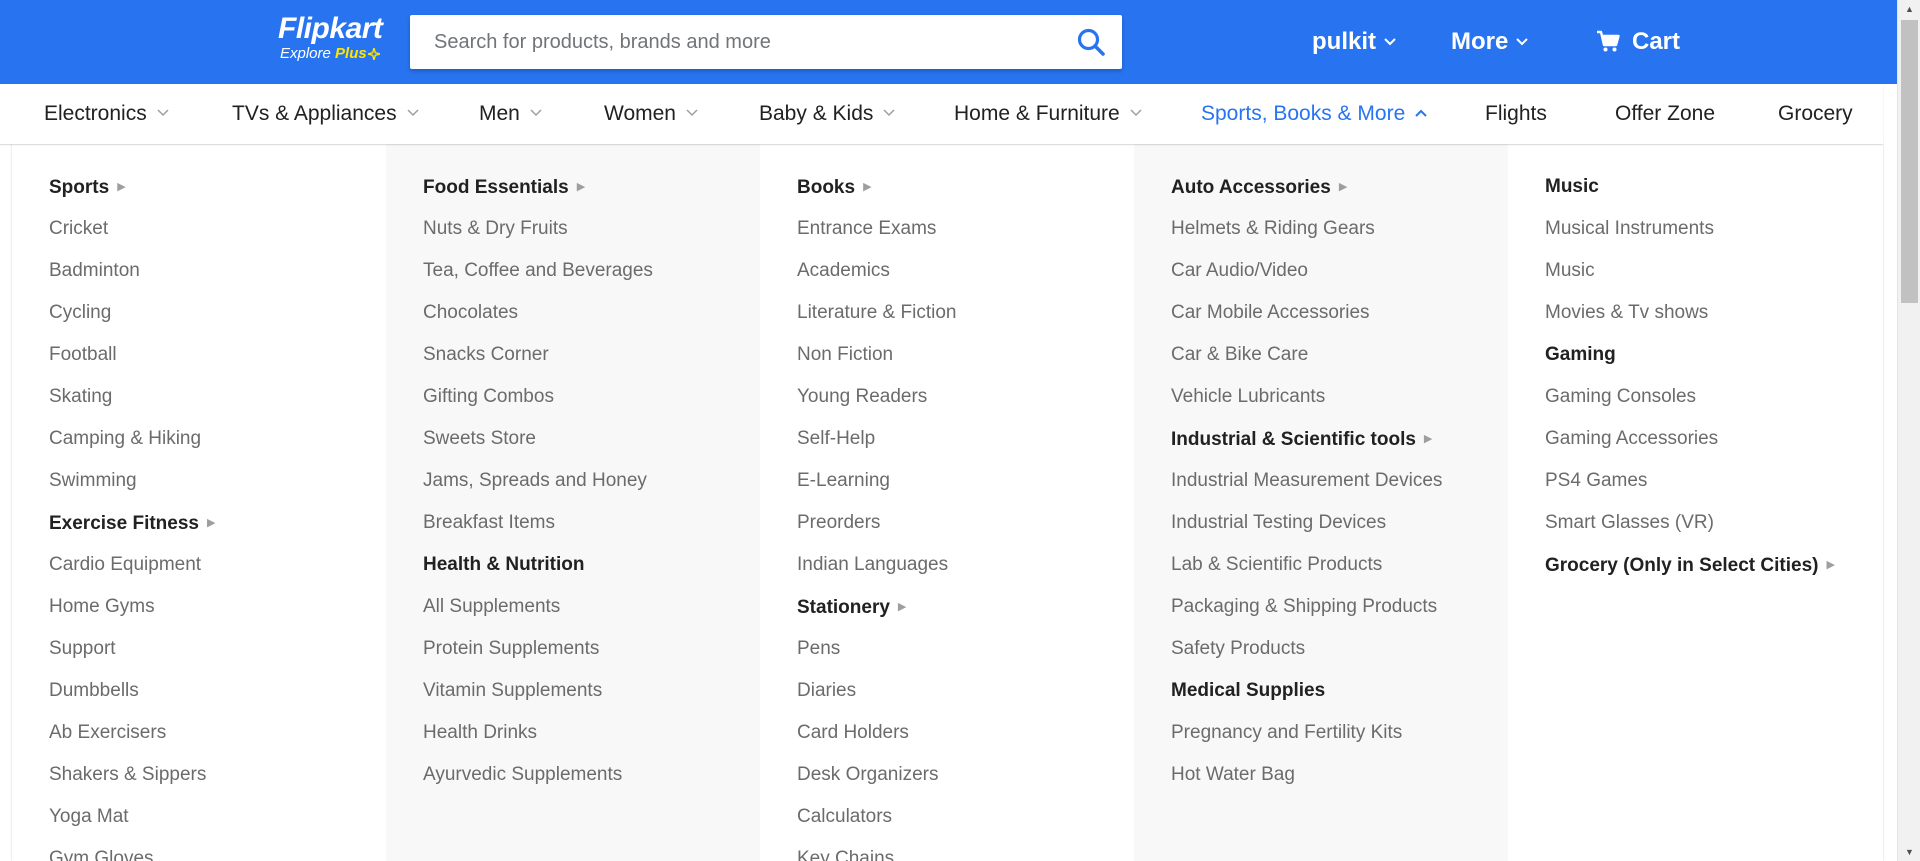  I want to click on menu-item-musical-instruments: Musical Instruments, so click(1713, 229).